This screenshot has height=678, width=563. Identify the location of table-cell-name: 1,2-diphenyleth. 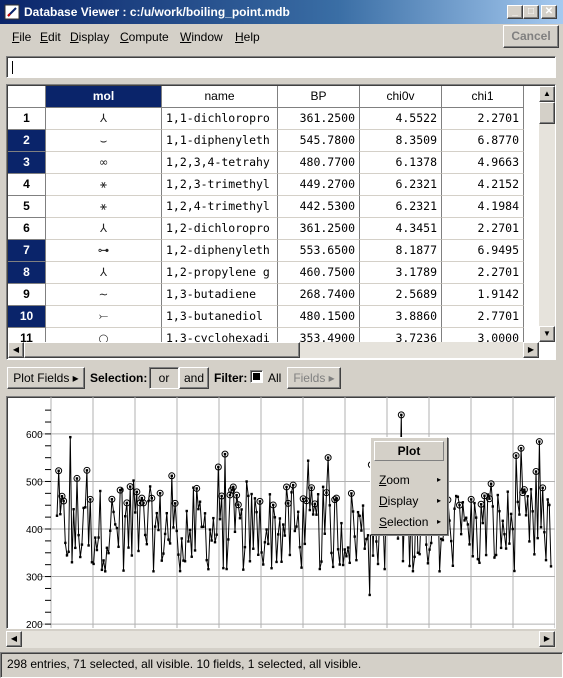
(220, 251).